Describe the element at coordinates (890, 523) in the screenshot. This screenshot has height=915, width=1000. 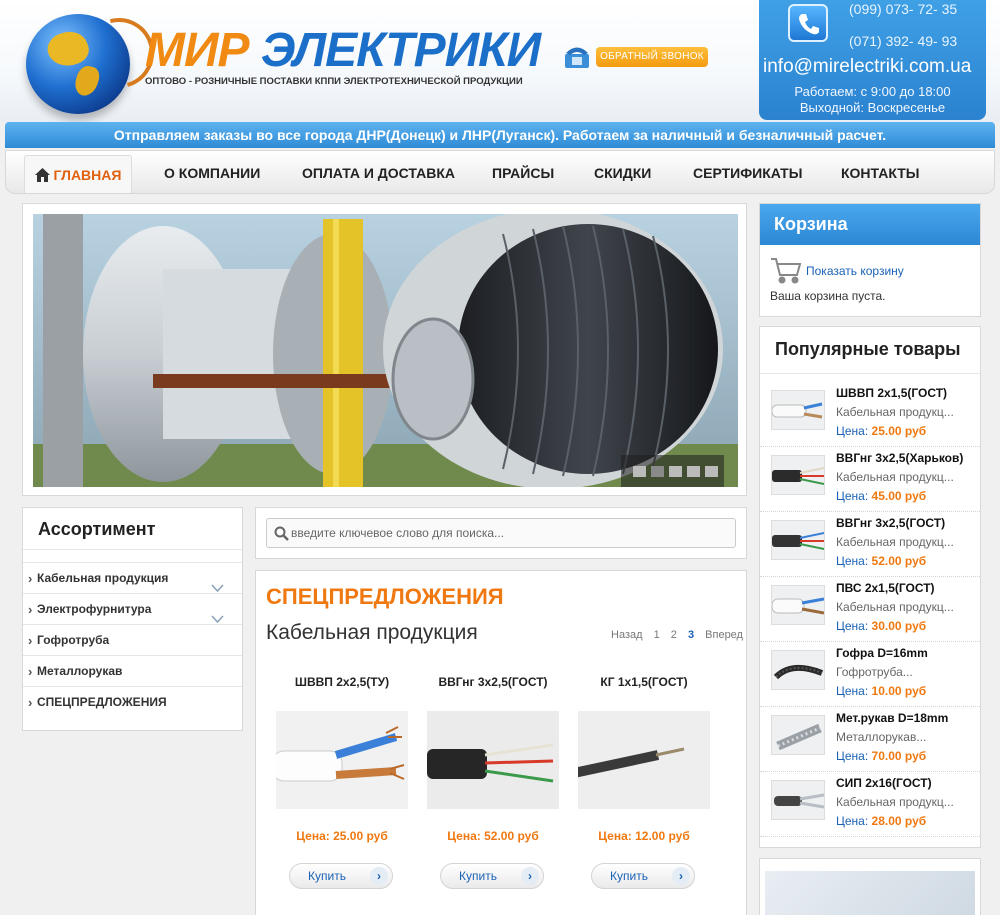
I see `popular-item-name: ВВГнг 3х2,5(ГОСТ)` at that location.